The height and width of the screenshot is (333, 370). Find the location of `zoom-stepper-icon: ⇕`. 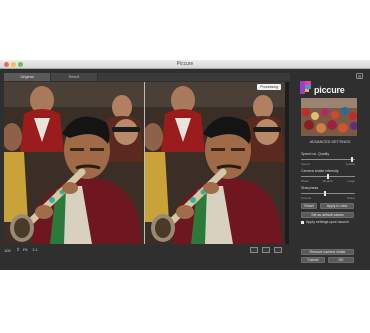

zoom-stepper-icon: ⇕ is located at coordinates (18, 250).